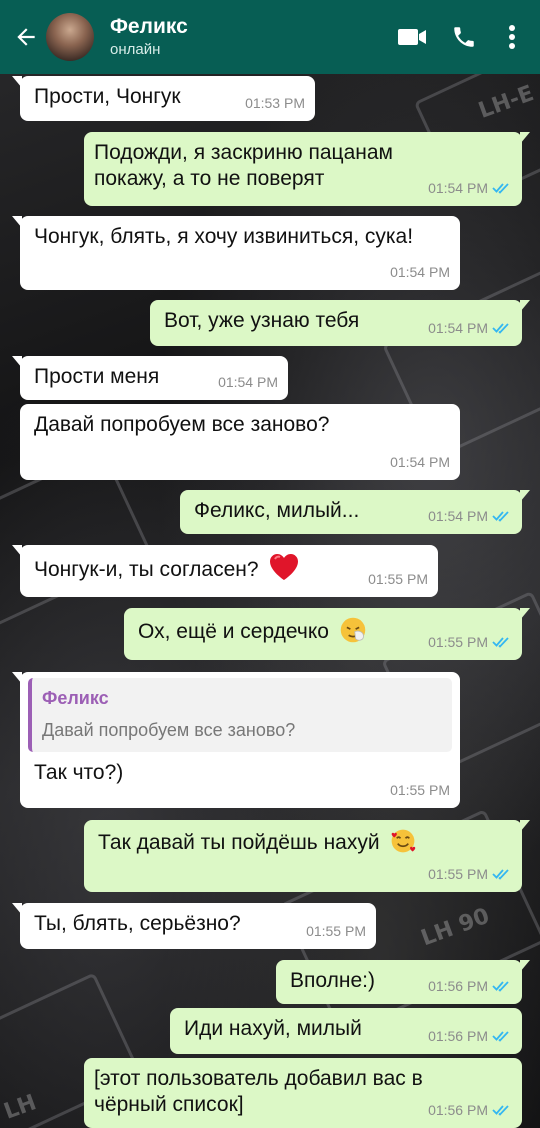 This screenshot has height=1128, width=540. I want to click on more-vertical-icon, so click(512, 37).